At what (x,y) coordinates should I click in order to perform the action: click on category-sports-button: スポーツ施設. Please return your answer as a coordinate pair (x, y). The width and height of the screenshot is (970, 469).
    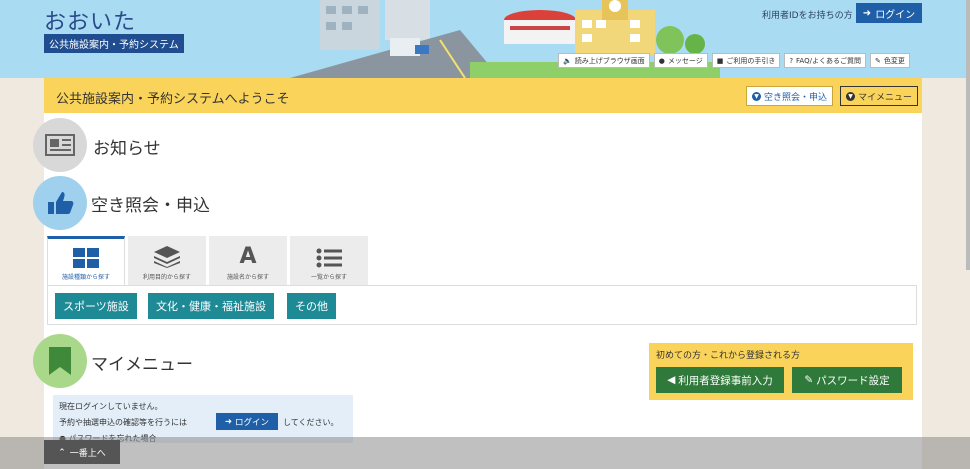
    Looking at the image, I should click on (96, 306).